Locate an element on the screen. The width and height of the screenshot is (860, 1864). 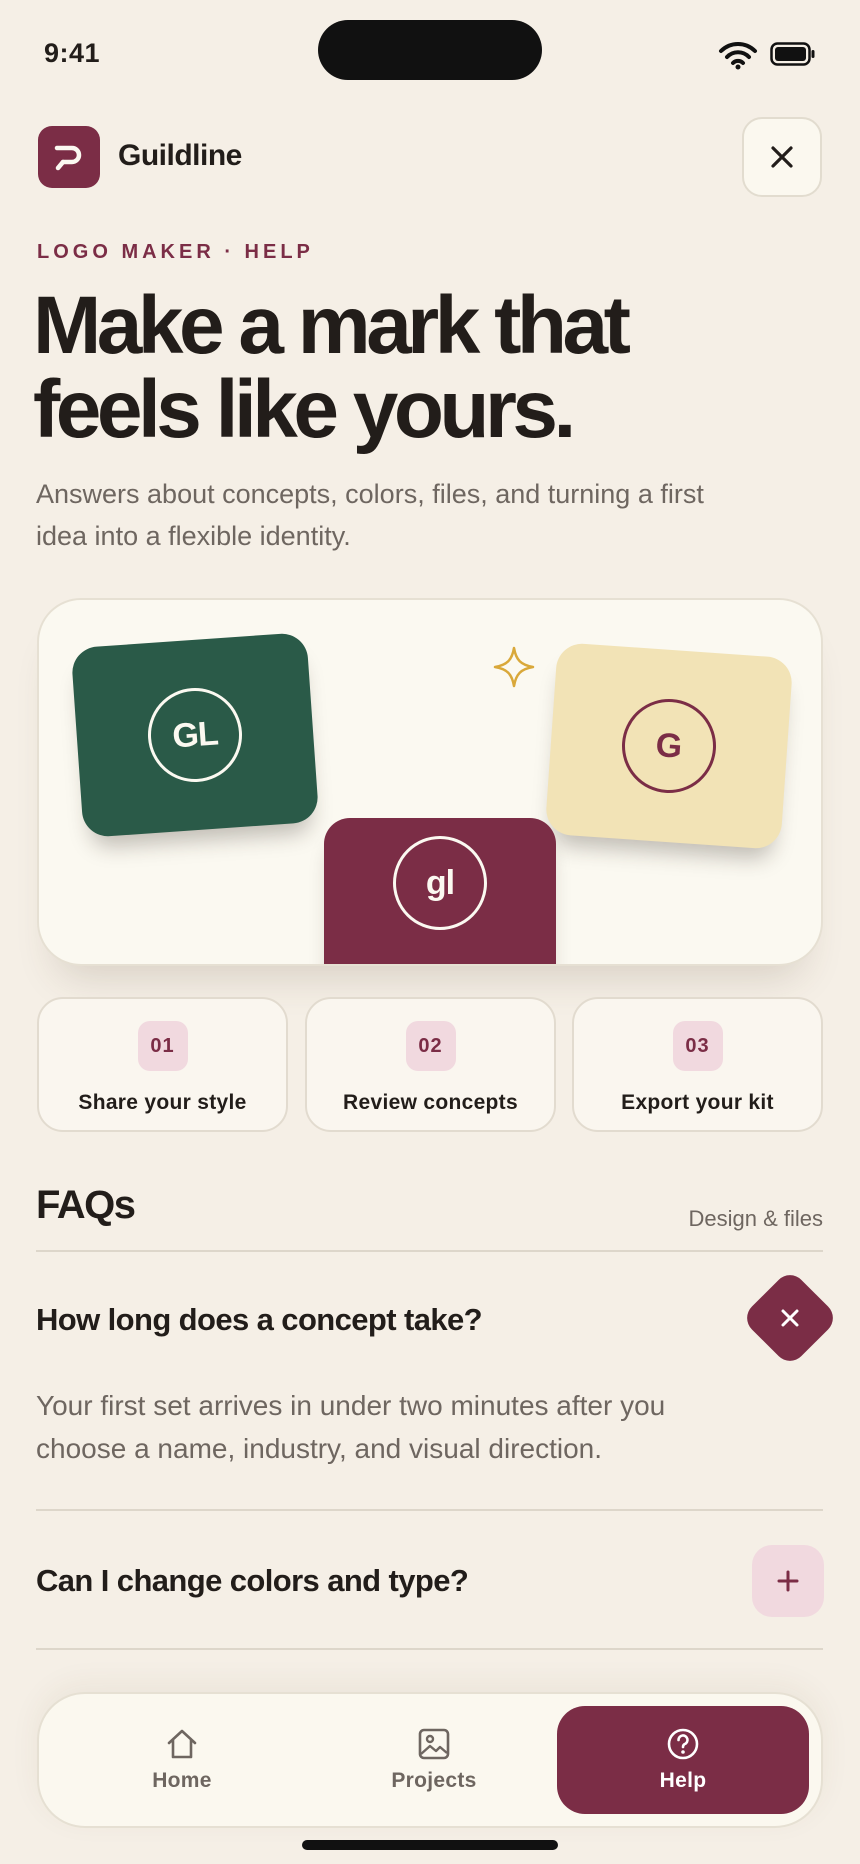
step-card-review-concepts: 02 Review concepts is located at coordinates (430, 1064).